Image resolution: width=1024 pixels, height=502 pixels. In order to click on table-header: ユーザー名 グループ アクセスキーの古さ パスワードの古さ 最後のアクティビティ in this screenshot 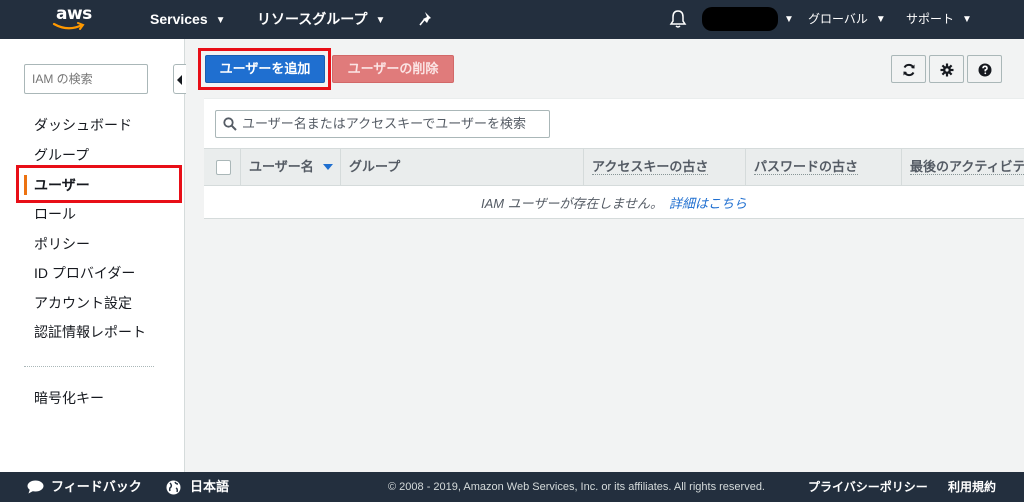, I will do `click(614, 167)`.